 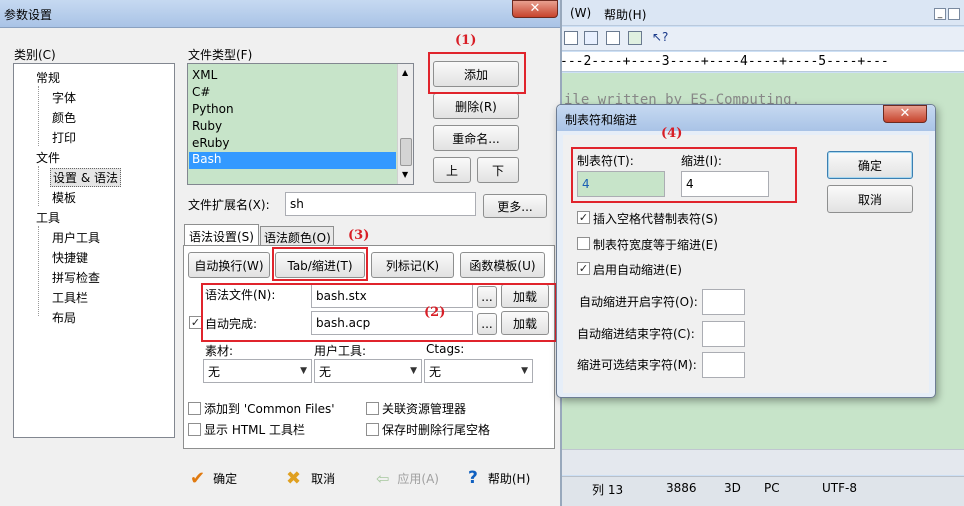 I want to click on extension-input: sh, so click(x=380, y=204).